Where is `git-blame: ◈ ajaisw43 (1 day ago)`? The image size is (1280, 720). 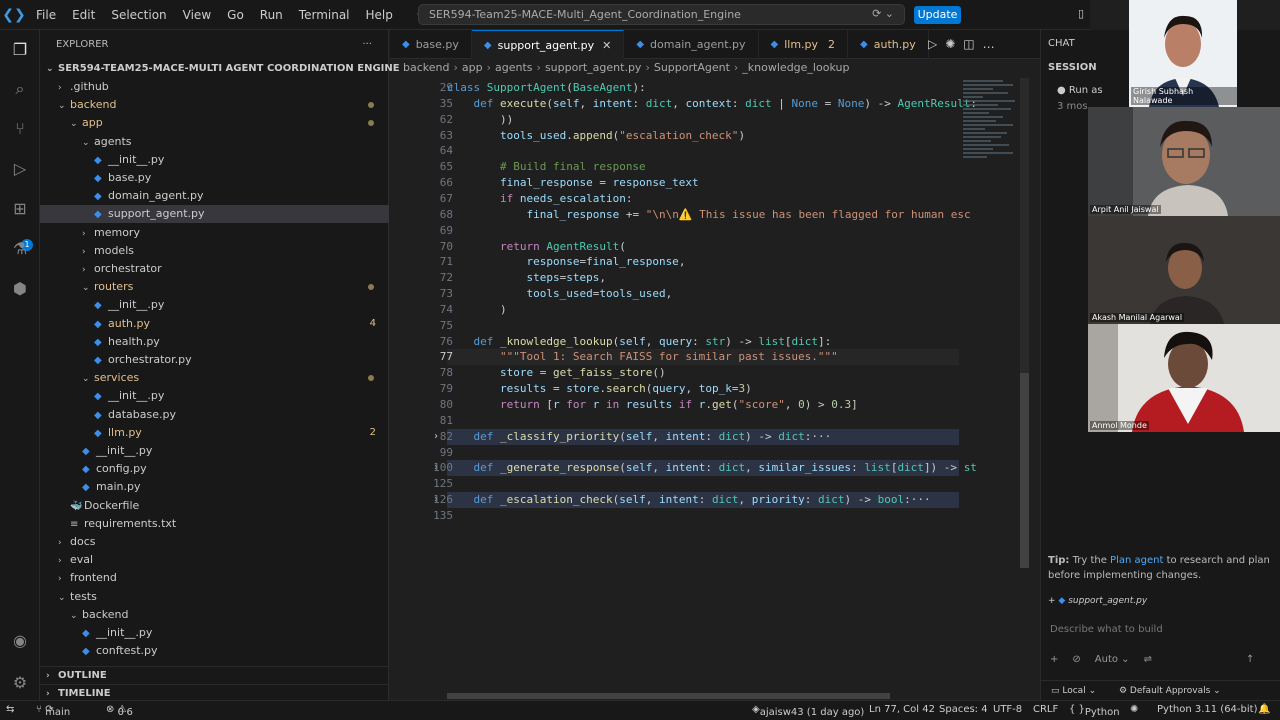
git-blame: ◈ ajaisw43 (1 day ago) is located at coordinates (808, 711).